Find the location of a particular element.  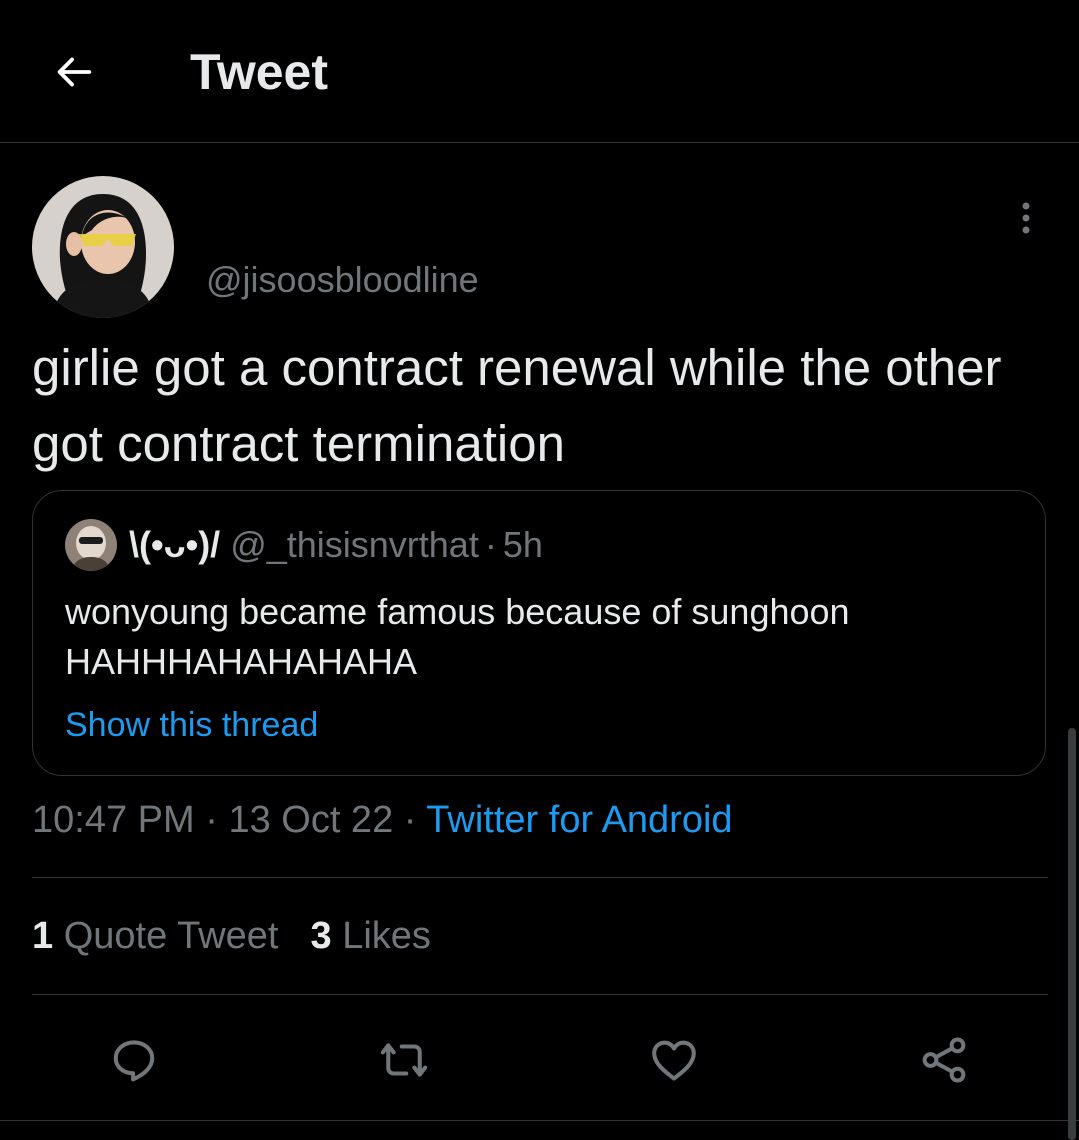

more-options-button is located at coordinates (1026, 218).